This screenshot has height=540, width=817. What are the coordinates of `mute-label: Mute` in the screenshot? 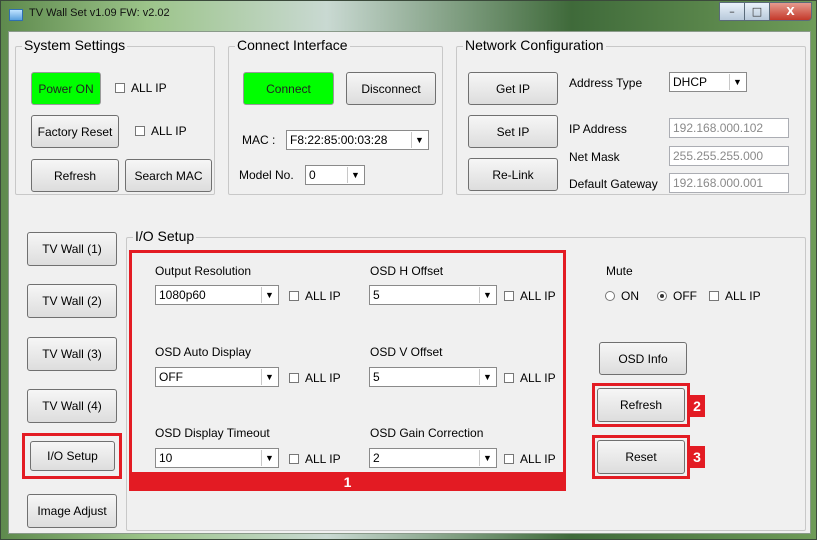 It's located at (619, 271).